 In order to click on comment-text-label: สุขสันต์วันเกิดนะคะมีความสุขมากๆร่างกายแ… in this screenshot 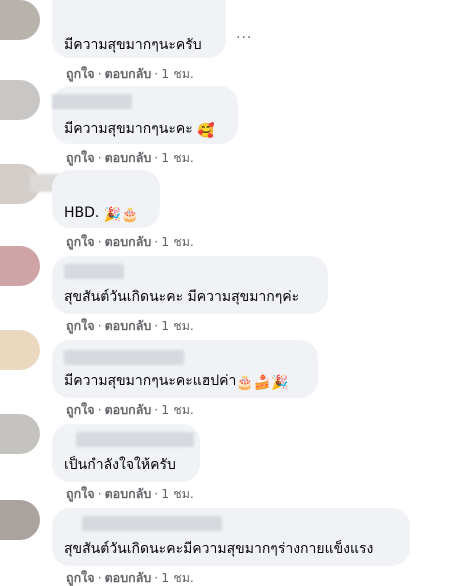, I will do `click(219, 549)`.